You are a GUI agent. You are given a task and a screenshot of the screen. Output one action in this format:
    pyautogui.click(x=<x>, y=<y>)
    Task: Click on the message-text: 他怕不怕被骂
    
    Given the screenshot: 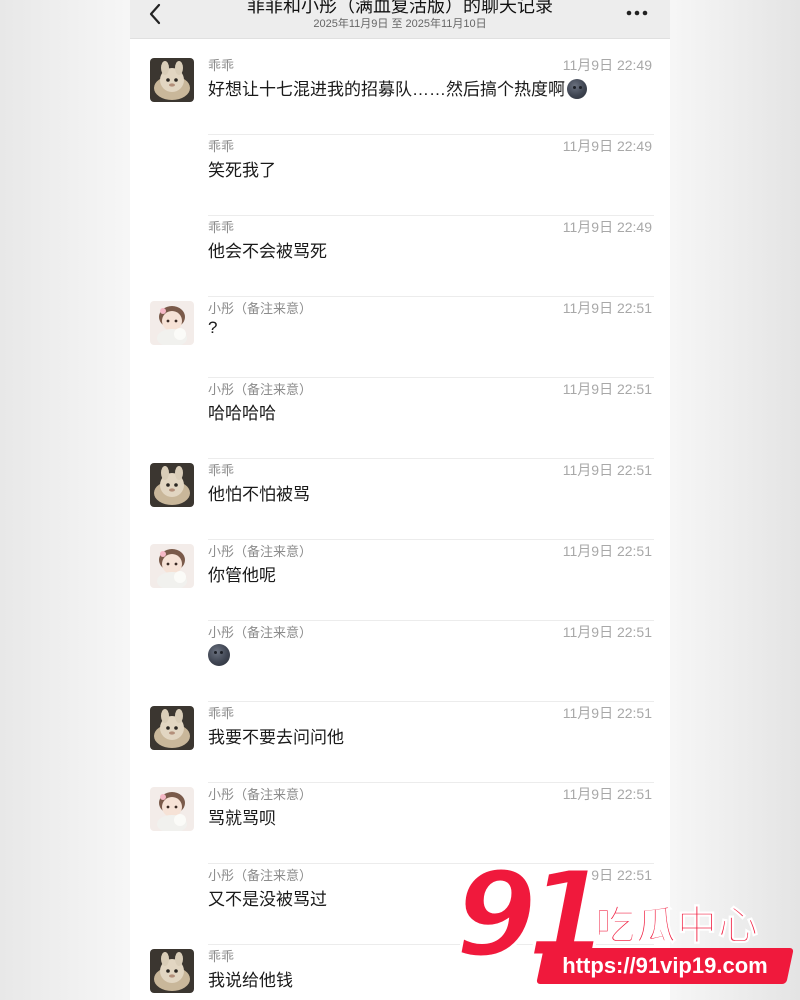 What is the action you would take?
    pyautogui.click(x=259, y=492)
    